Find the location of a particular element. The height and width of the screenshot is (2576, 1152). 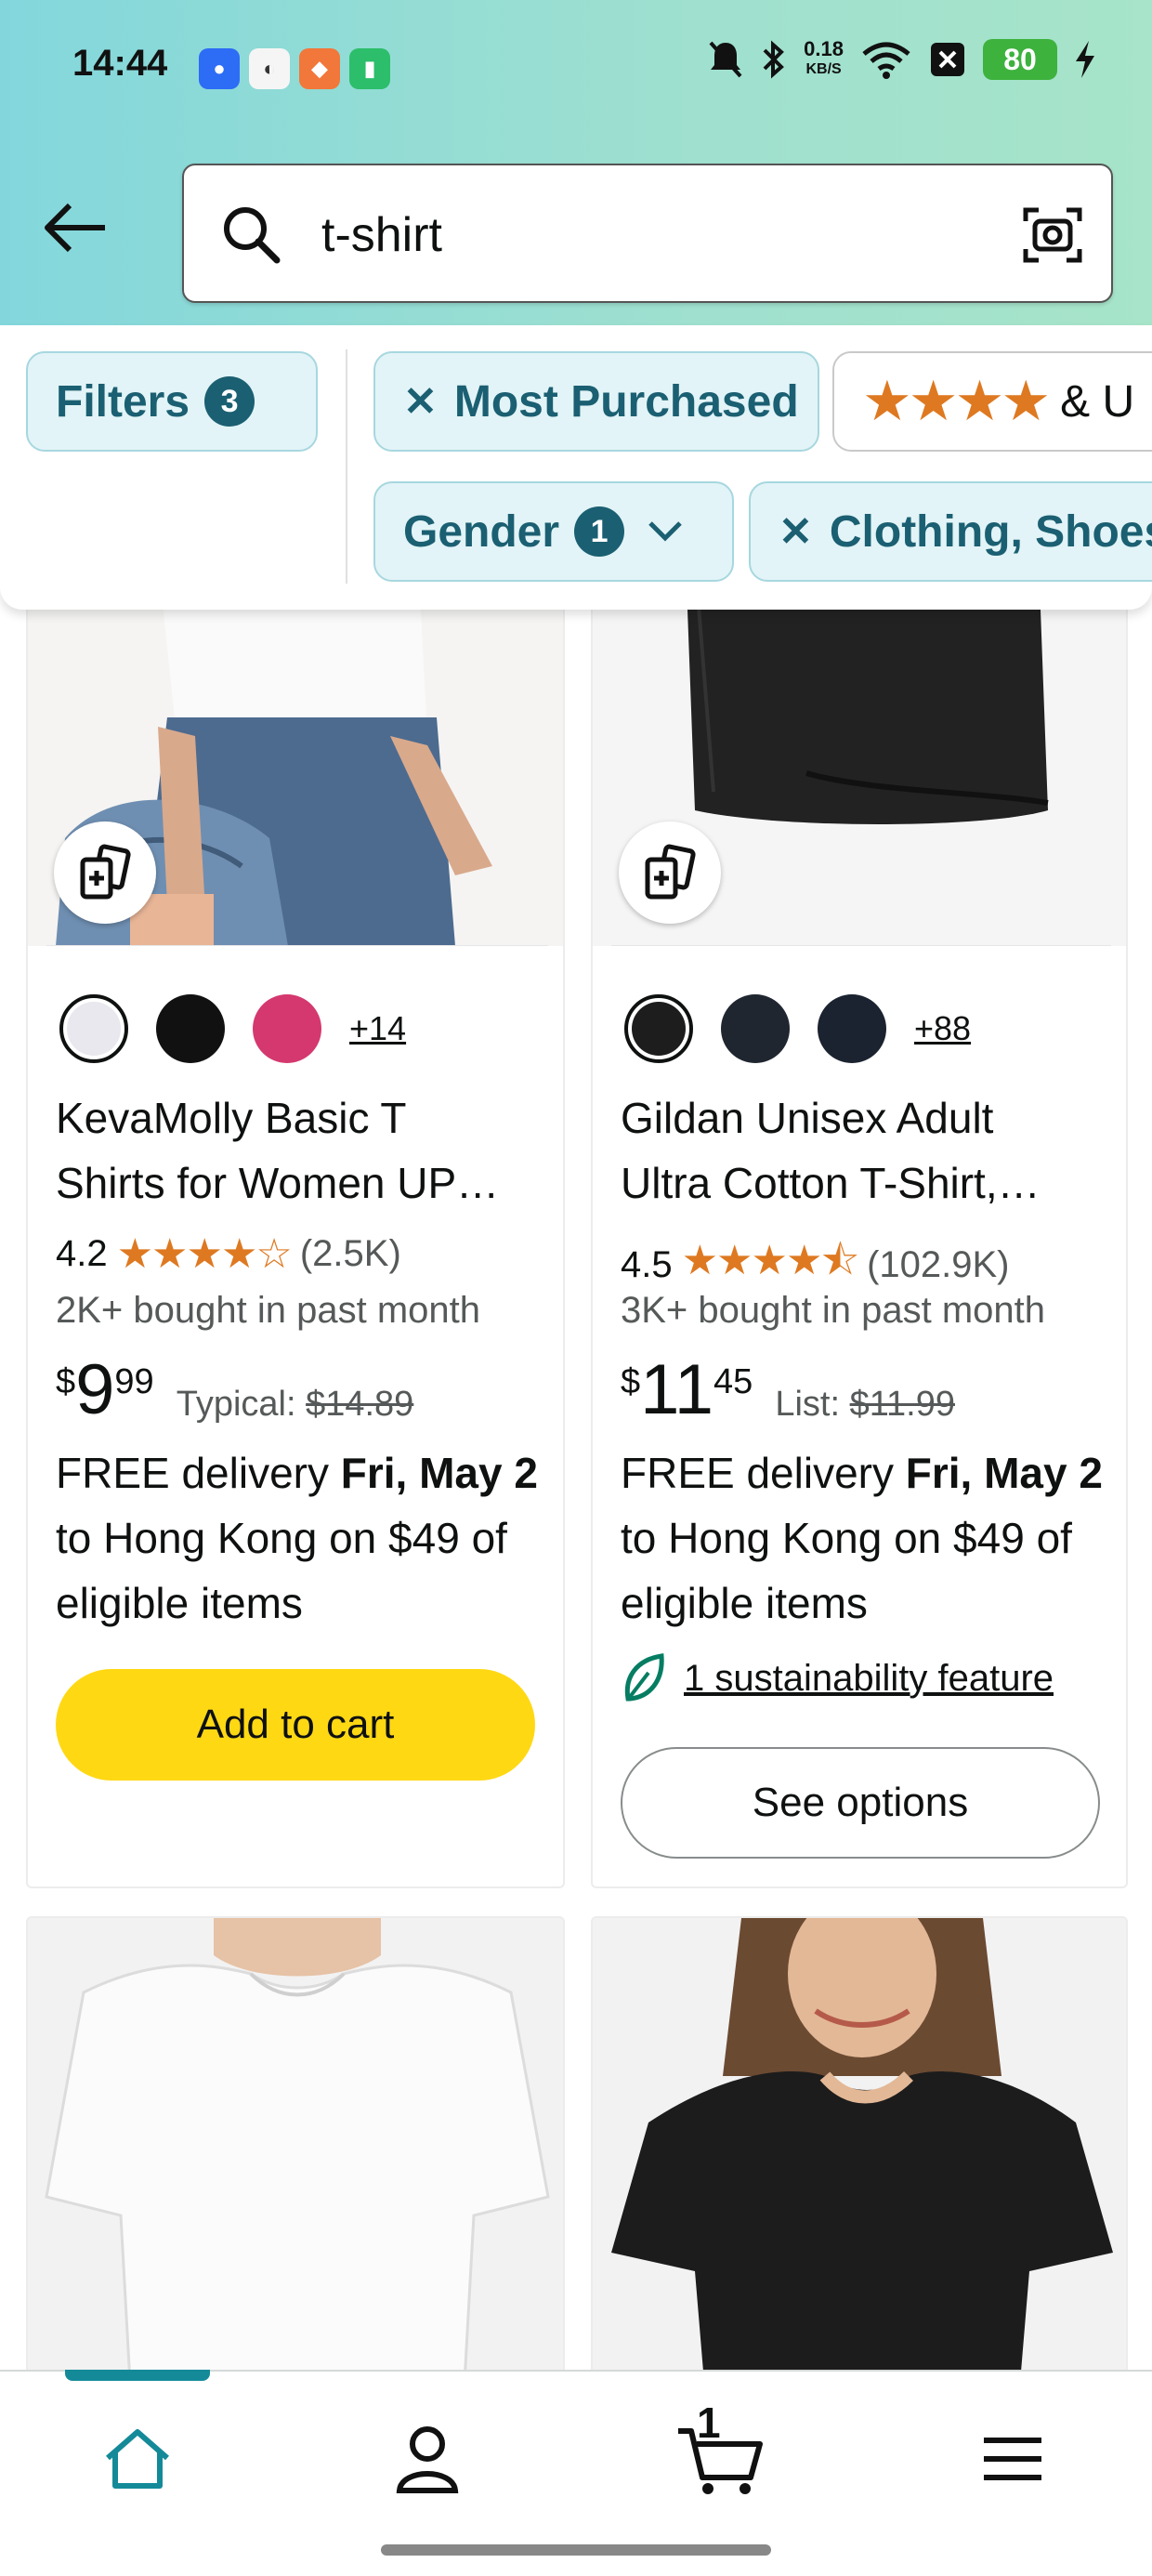

typical-price: Typical: $14.89 is located at coordinates (295, 1405).